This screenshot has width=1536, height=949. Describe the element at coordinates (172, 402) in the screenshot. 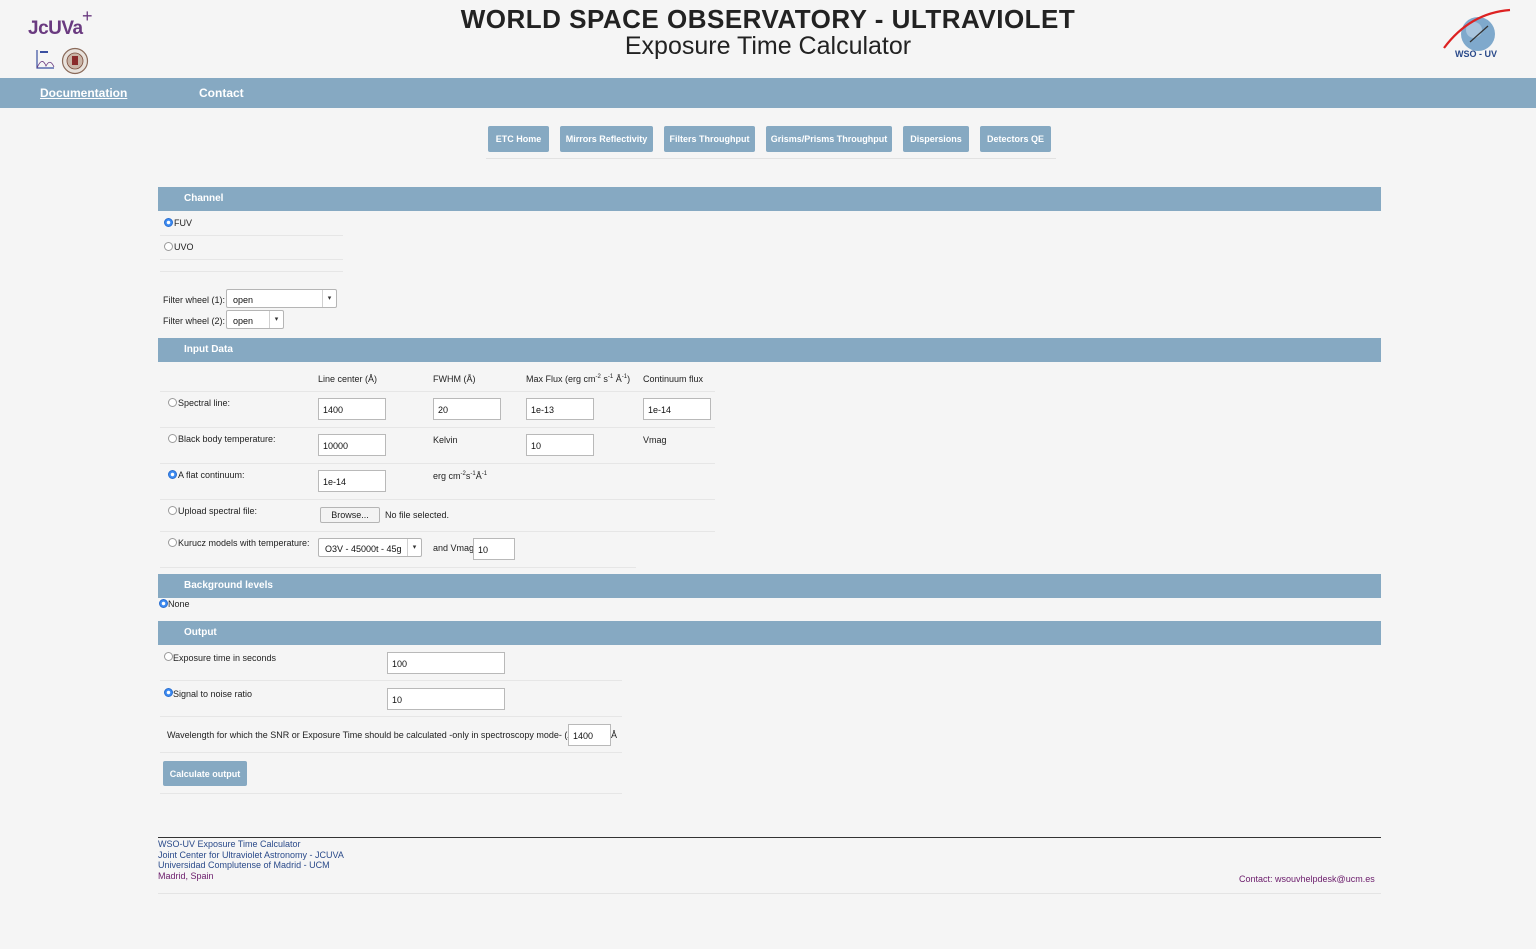

I see `spectral-line-radio` at that location.